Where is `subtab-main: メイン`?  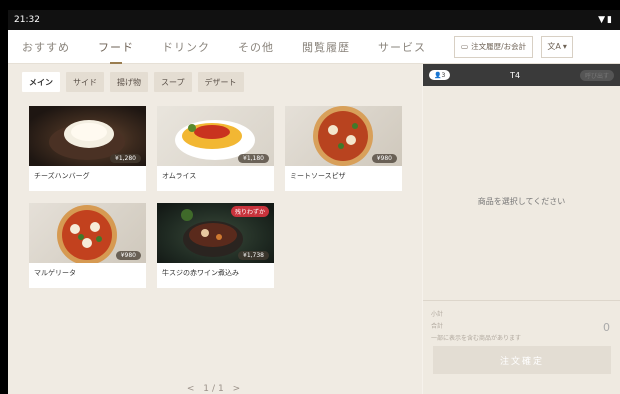
subtab-main: メイン is located at coordinates (41, 82).